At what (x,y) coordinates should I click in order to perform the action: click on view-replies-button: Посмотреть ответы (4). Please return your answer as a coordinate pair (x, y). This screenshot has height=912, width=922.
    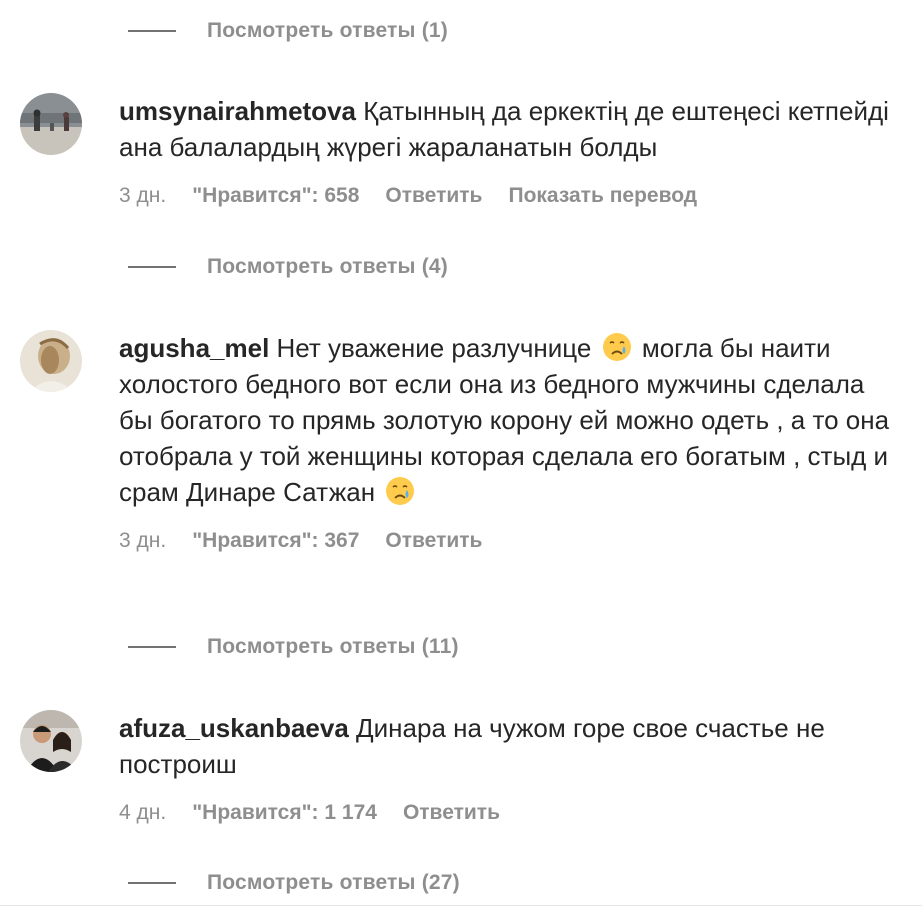
    Looking at the image, I should click on (288, 267).